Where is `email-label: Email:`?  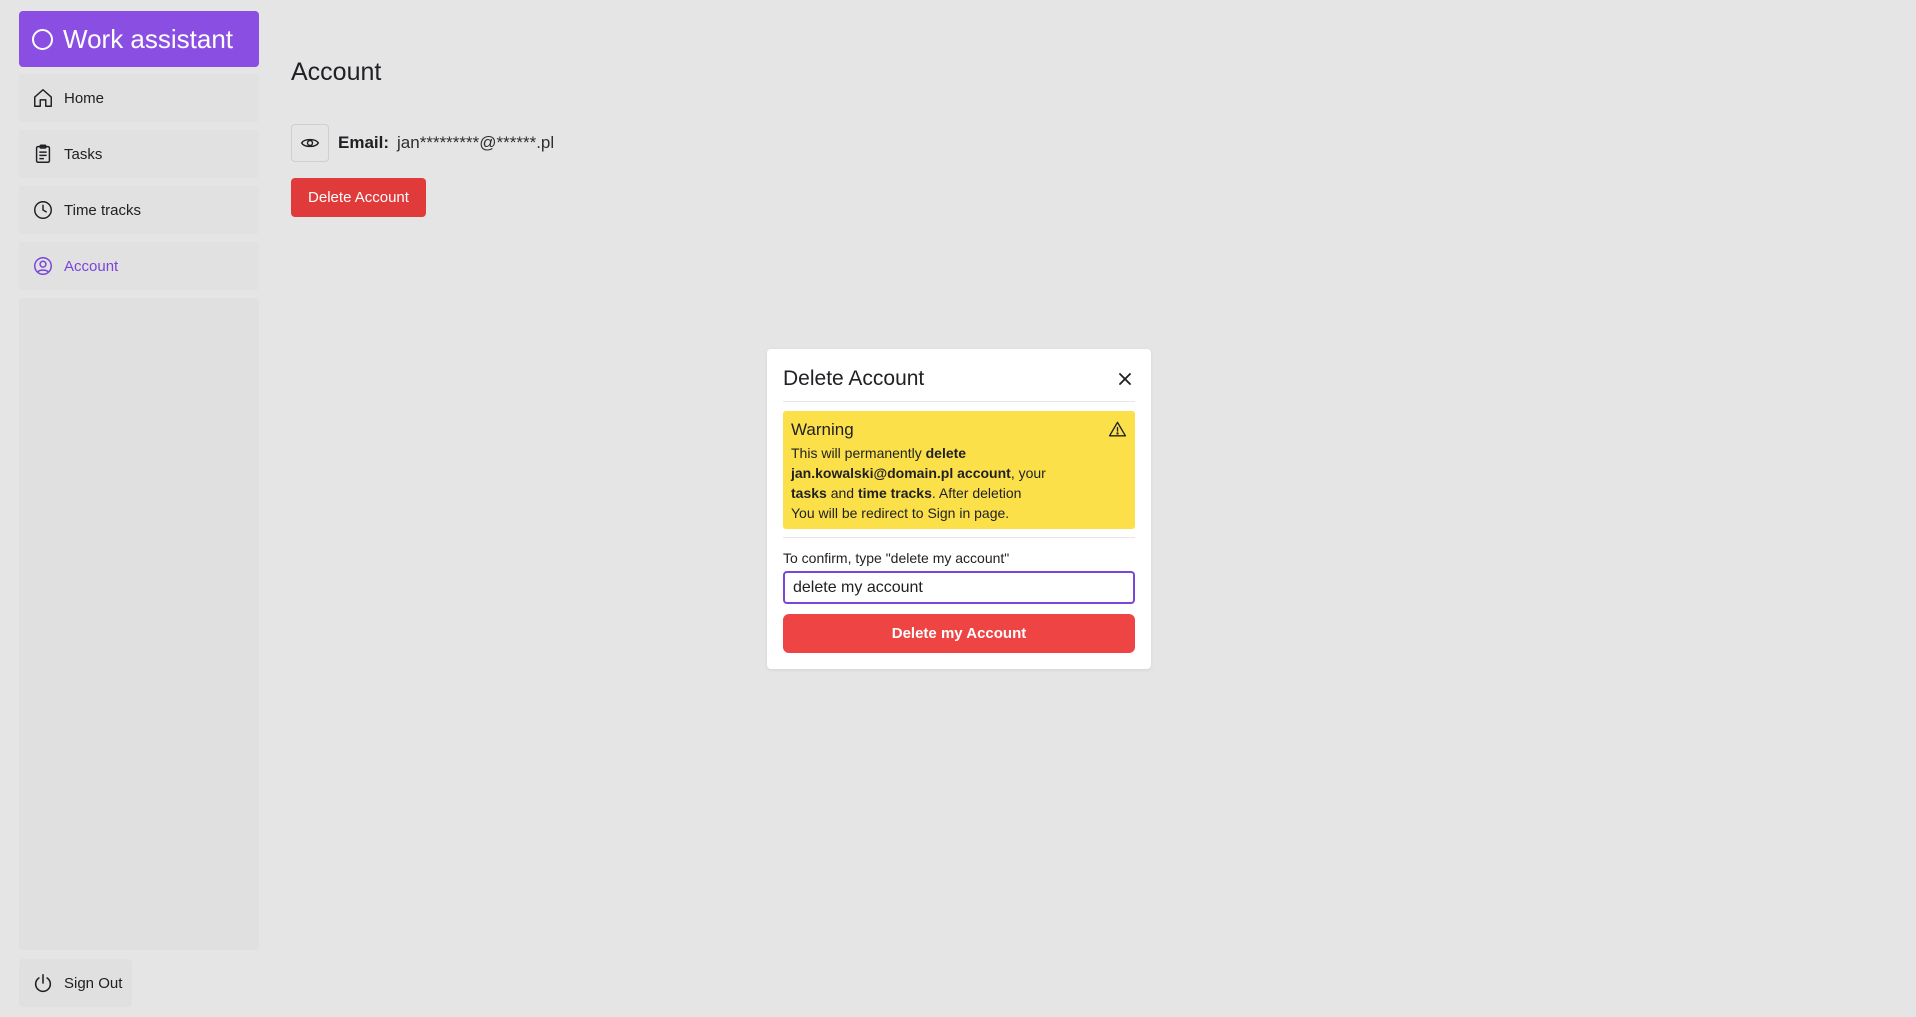 email-label: Email: is located at coordinates (364, 142).